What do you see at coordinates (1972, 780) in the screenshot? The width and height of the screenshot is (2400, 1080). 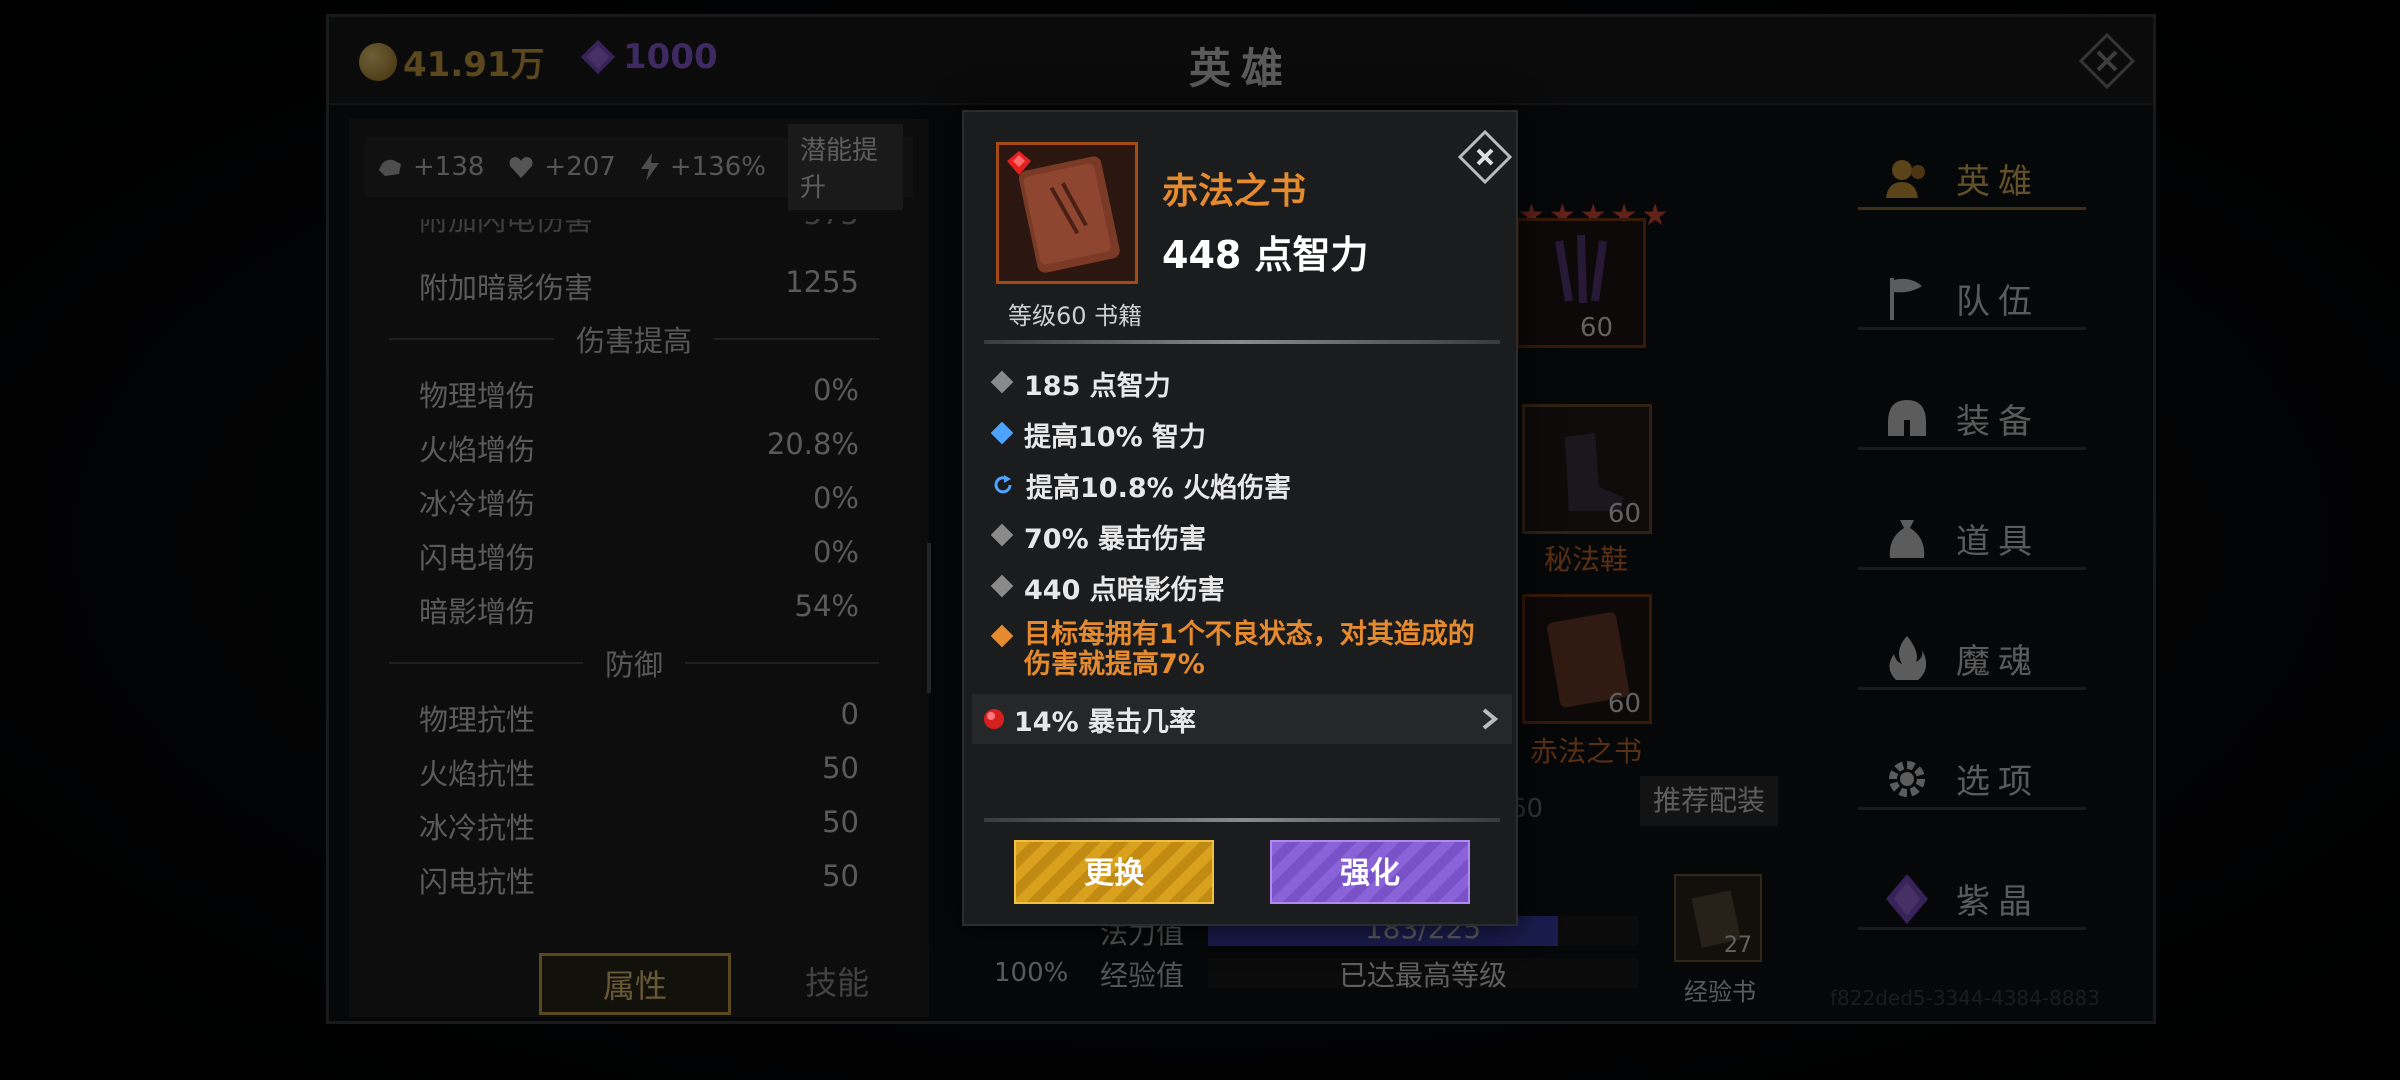 I see `nav-options: 选项` at bounding box center [1972, 780].